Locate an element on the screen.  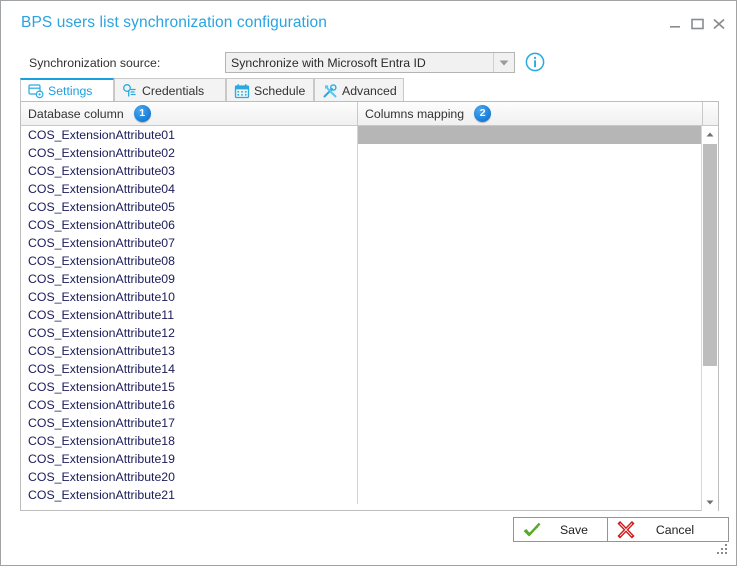
cell-database-column: COS_ExtensionAttribute13 is located at coordinates (189, 351).